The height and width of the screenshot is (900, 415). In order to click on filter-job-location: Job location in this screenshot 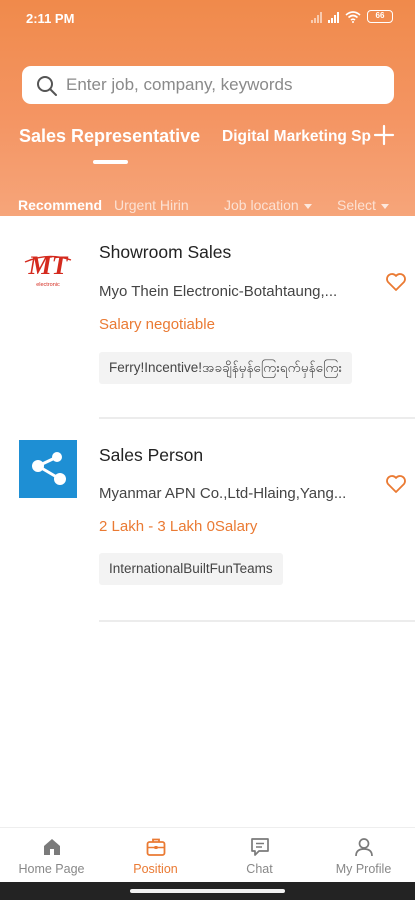, I will do `click(268, 205)`.